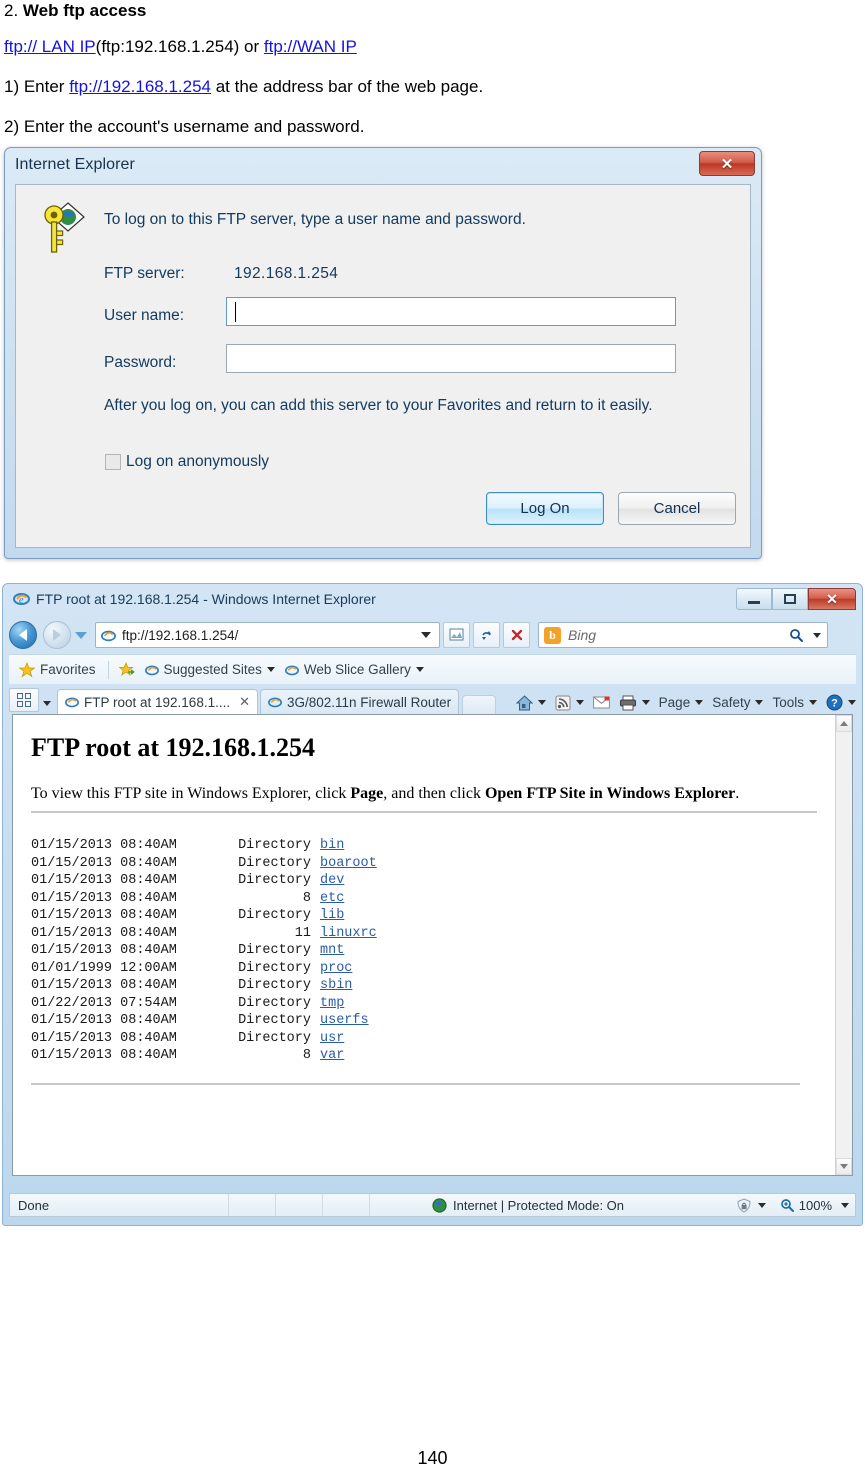  I want to click on vertical-scrollbar, so click(843, 945).